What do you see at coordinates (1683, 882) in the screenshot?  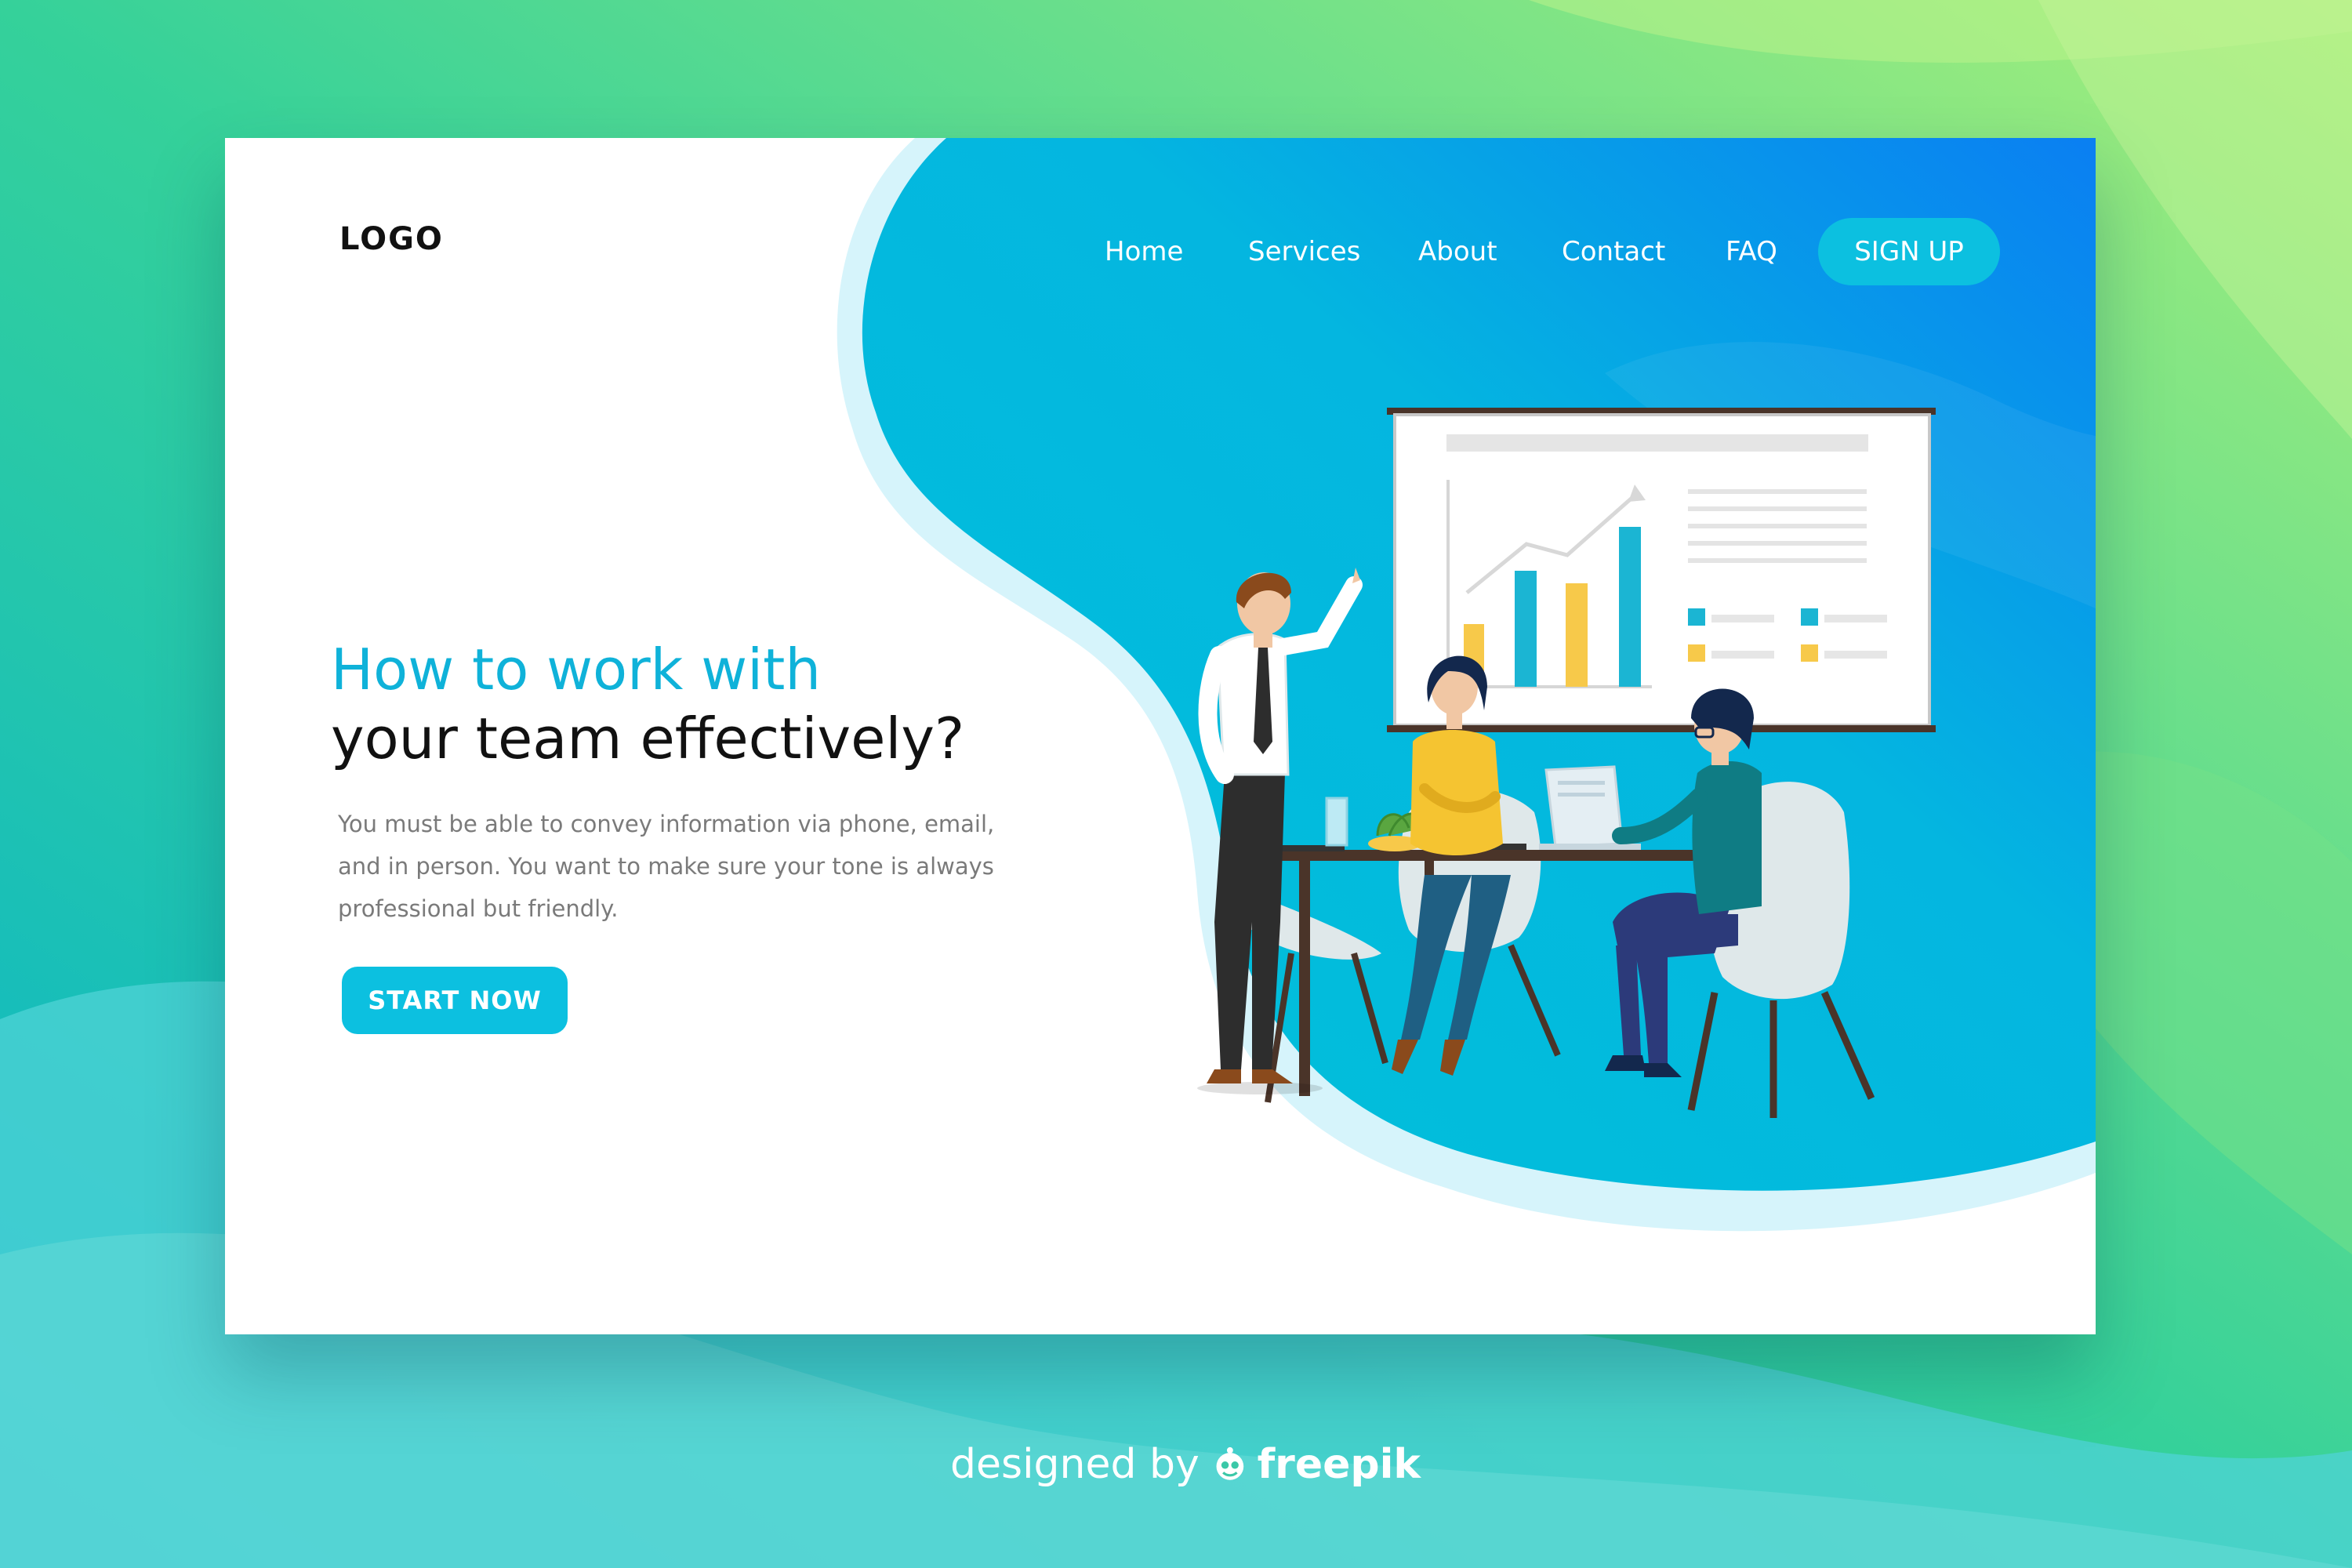 I see `seated-man-with-laptop` at bounding box center [1683, 882].